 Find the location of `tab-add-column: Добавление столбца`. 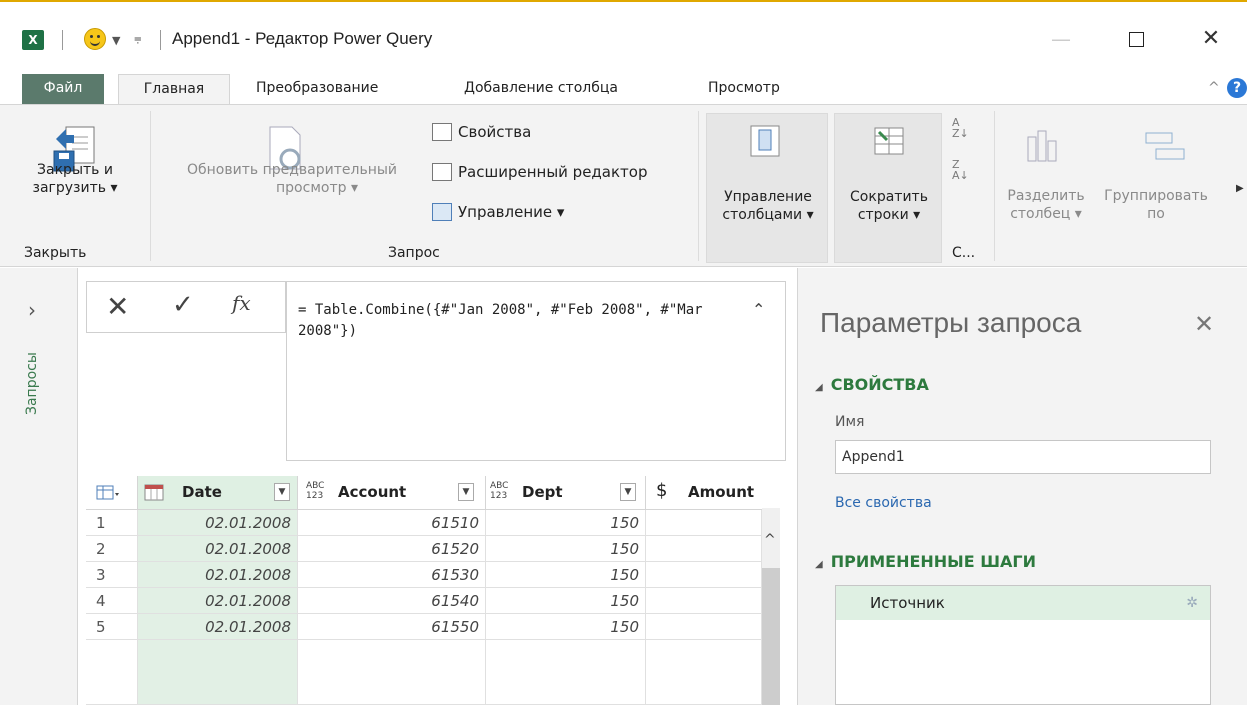

tab-add-column: Добавление столбца is located at coordinates (541, 89).